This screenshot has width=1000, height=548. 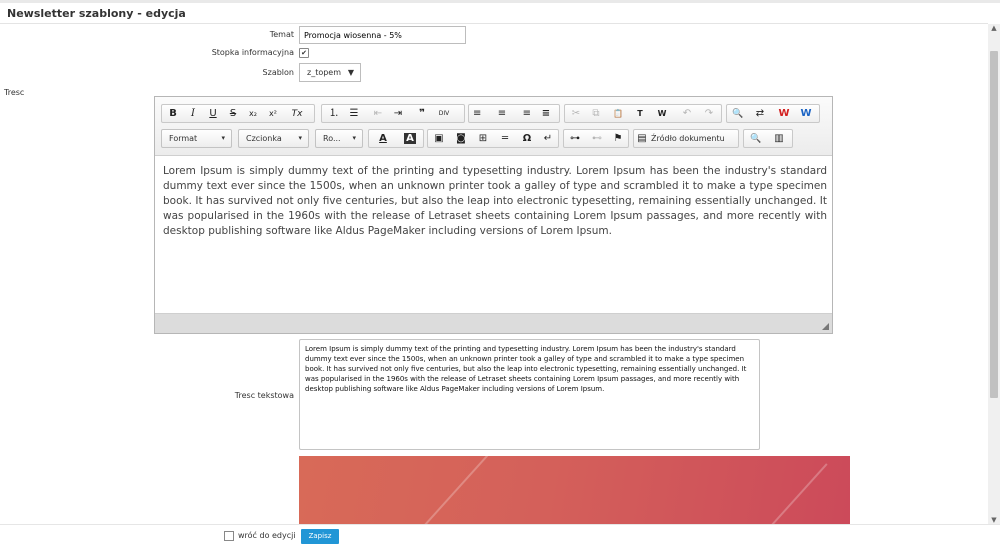 What do you see at coordinates (576, 114) in the screenshot?
I see `cut-icon: ✂` at bounding box center [576, 114].